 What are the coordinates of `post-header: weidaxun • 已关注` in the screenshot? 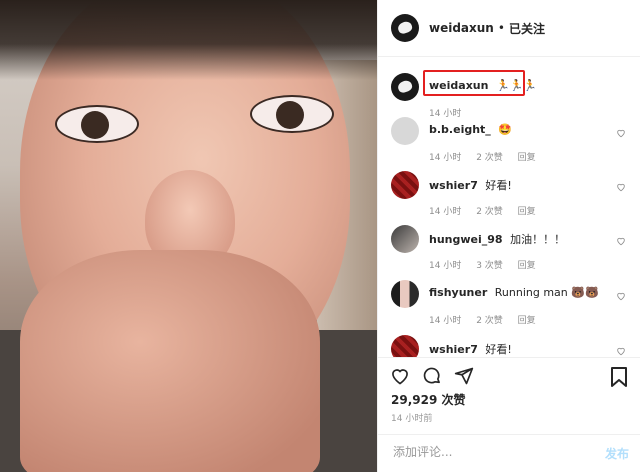 It's located at (509, 28).